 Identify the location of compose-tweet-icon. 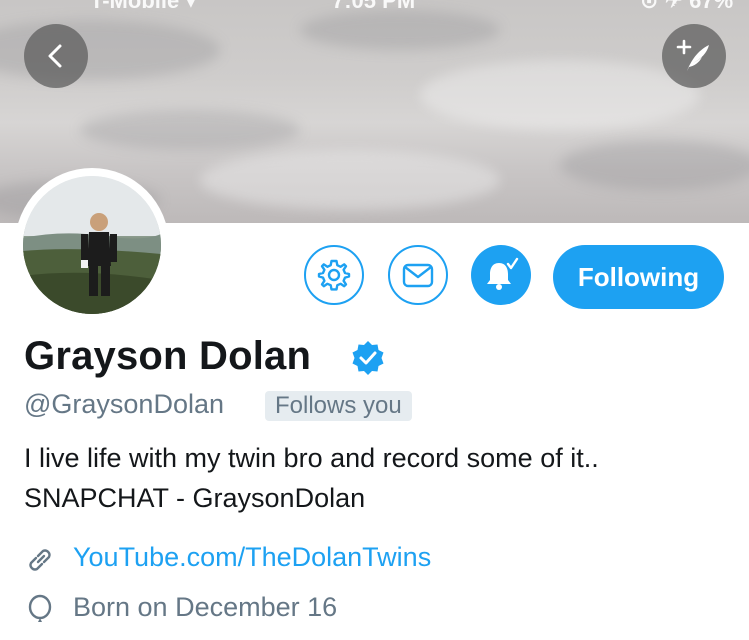
(692, 55).